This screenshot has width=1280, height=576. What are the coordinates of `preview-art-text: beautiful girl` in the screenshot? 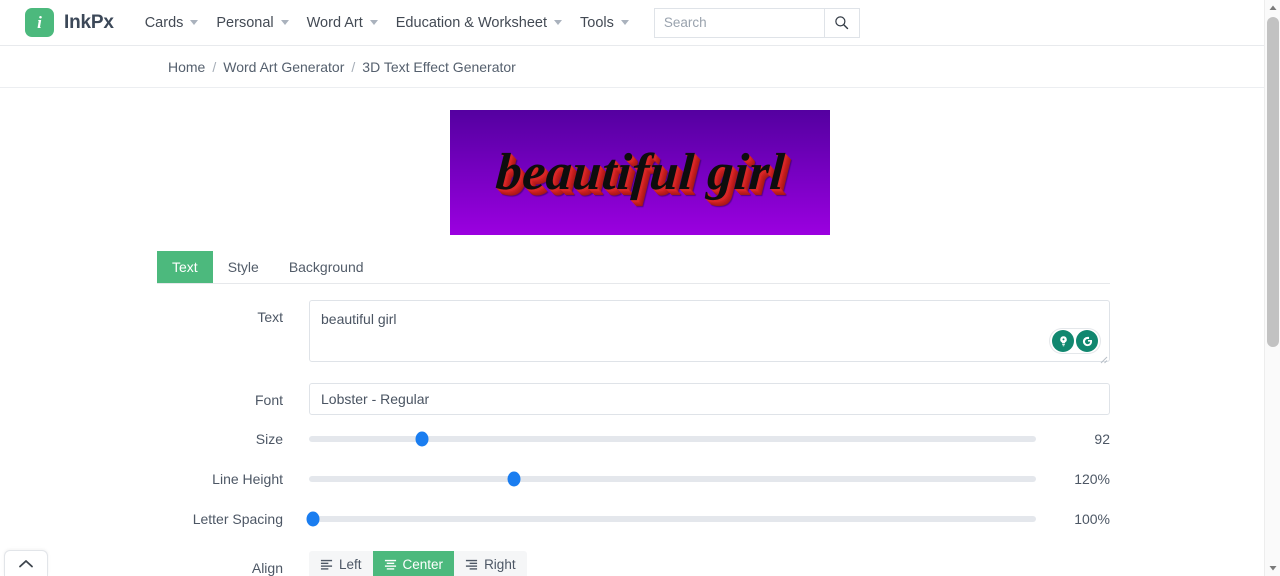 It's located at (640, 172).